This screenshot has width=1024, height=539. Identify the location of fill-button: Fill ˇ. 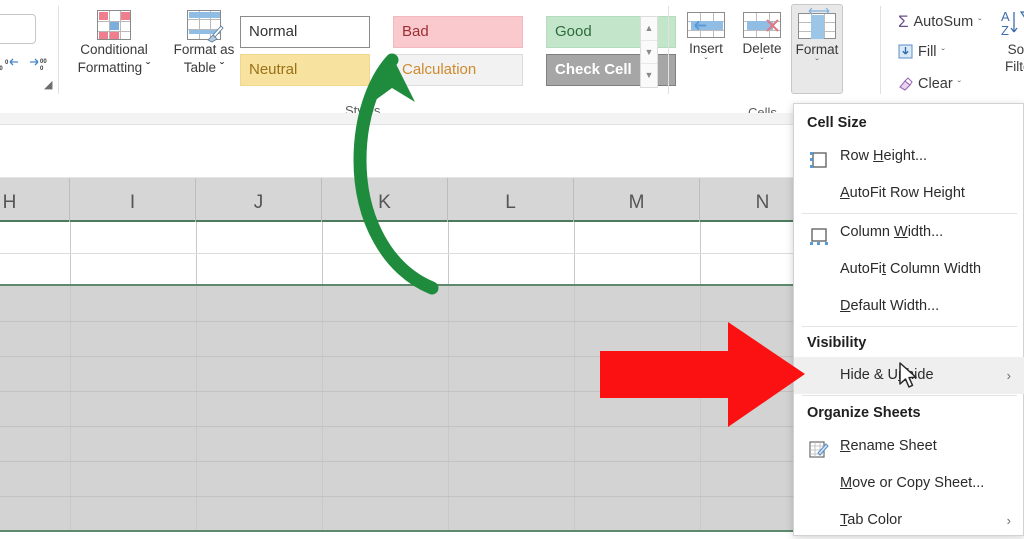
(921, 52).